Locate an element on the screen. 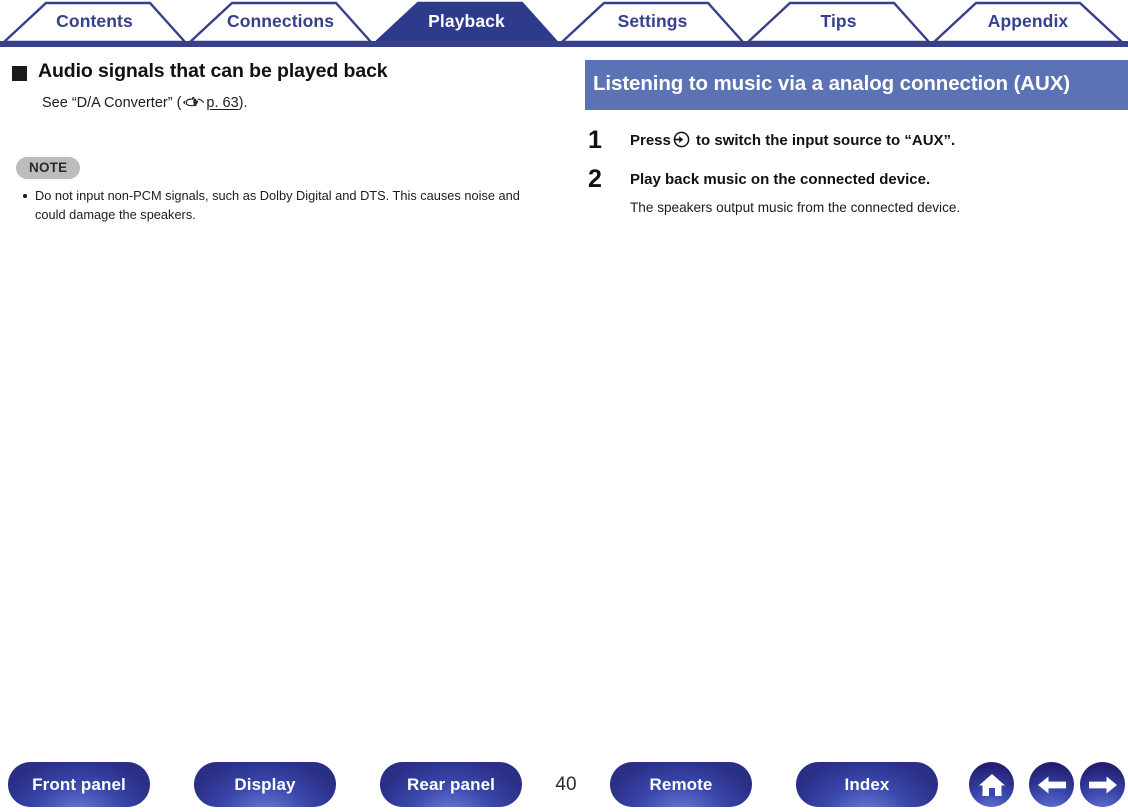 Image resolution: width=1128 pixels, height=812 pixels. page-number: 40 is located at coordinates (566, 784).